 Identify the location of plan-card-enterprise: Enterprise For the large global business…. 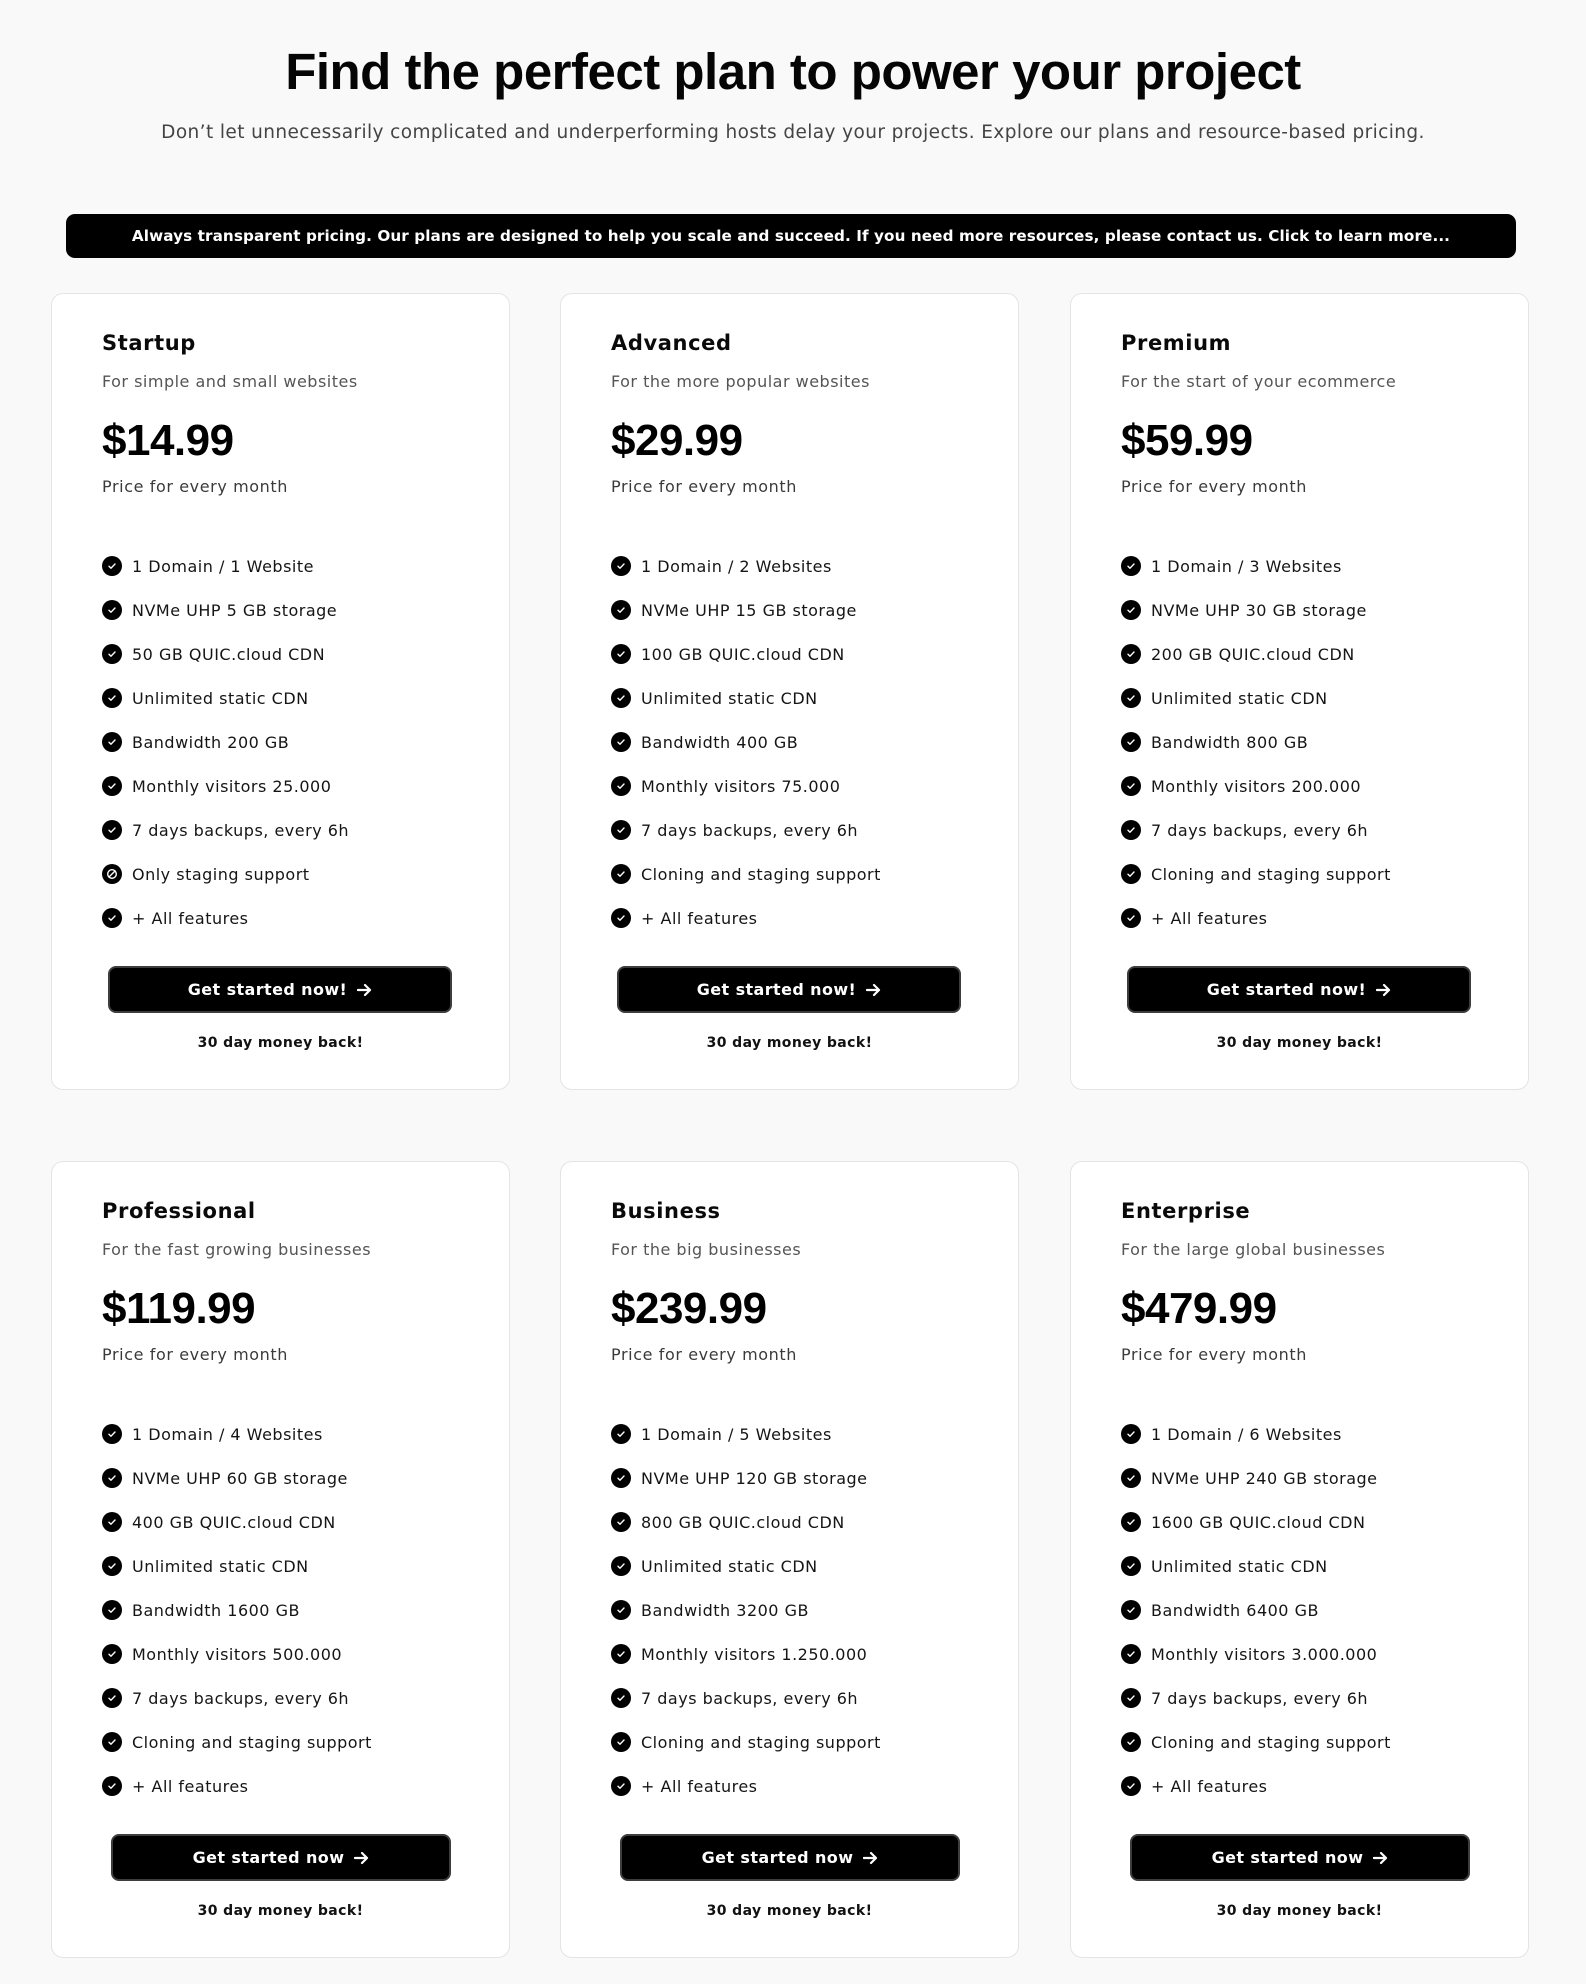
(1299, 1559).